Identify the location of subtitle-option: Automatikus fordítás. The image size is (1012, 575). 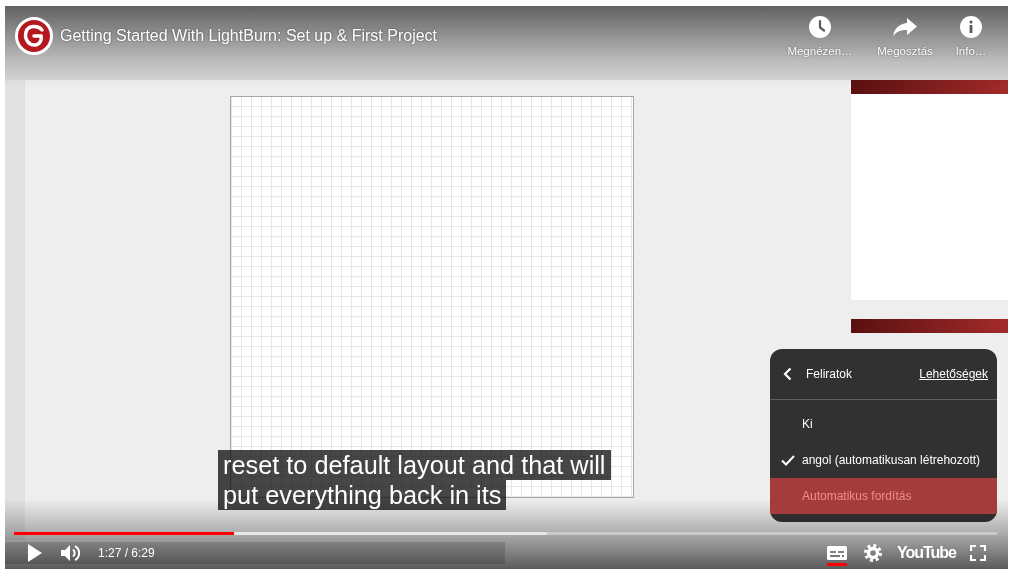
(883, 496).